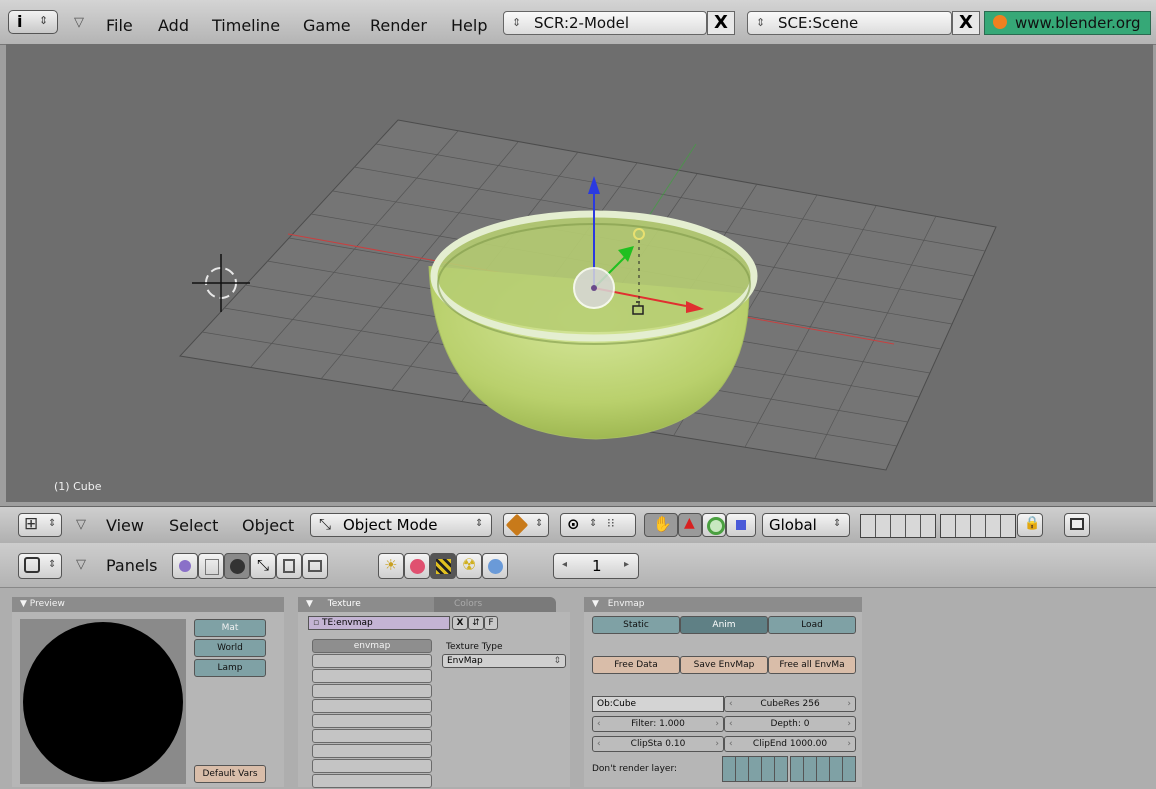 This screenshot has width=1156, height=789. I want to click on menu-help: Help, so click(469, 25).